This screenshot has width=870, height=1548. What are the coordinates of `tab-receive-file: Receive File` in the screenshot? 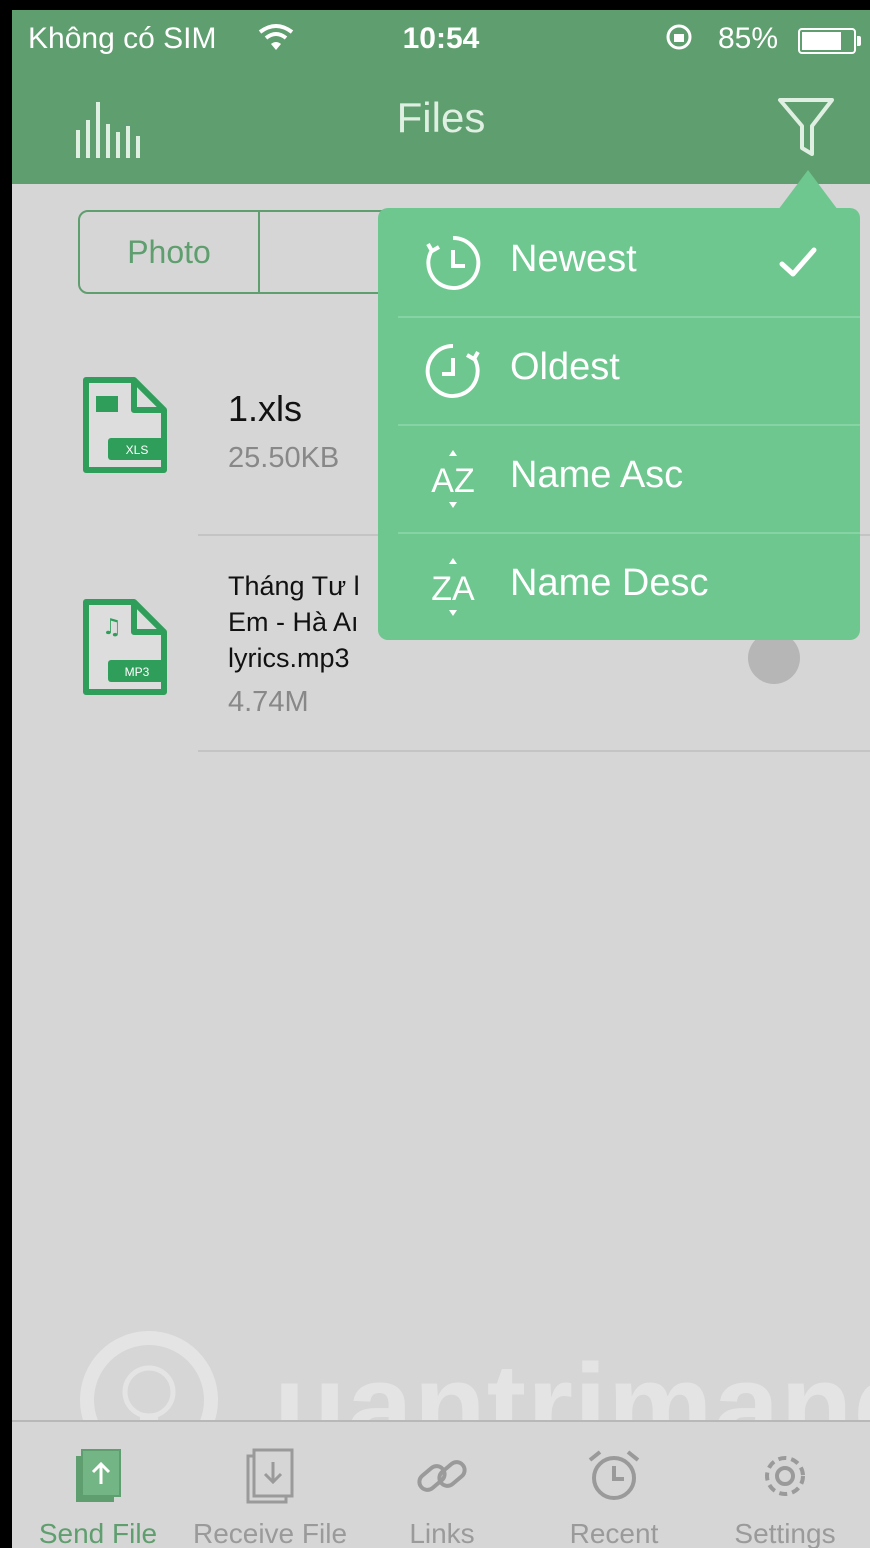 It's located at (270, 1485).